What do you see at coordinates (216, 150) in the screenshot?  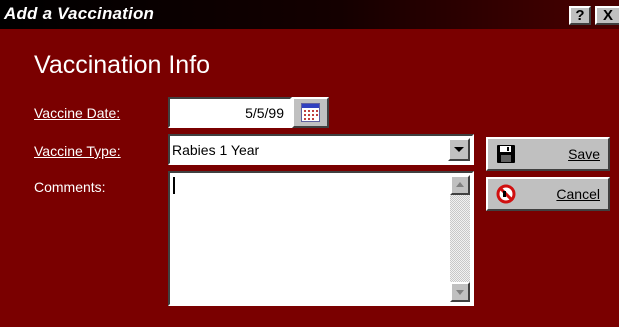 I see `vaccine-type-value: Rabies 1 Year` at bounding box center [216, 150].